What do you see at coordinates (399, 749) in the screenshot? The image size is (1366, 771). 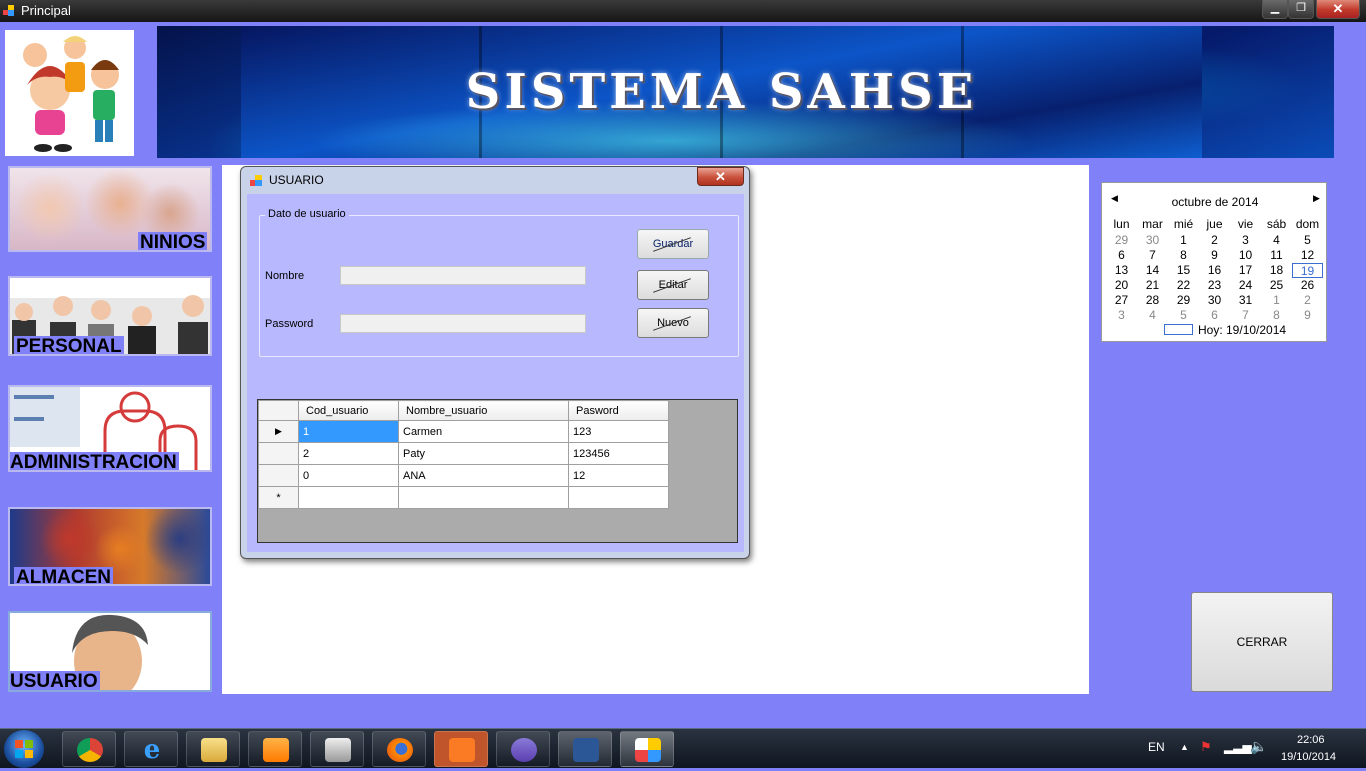 I see `taskbar-firefox` at bounding box center [399, 749].